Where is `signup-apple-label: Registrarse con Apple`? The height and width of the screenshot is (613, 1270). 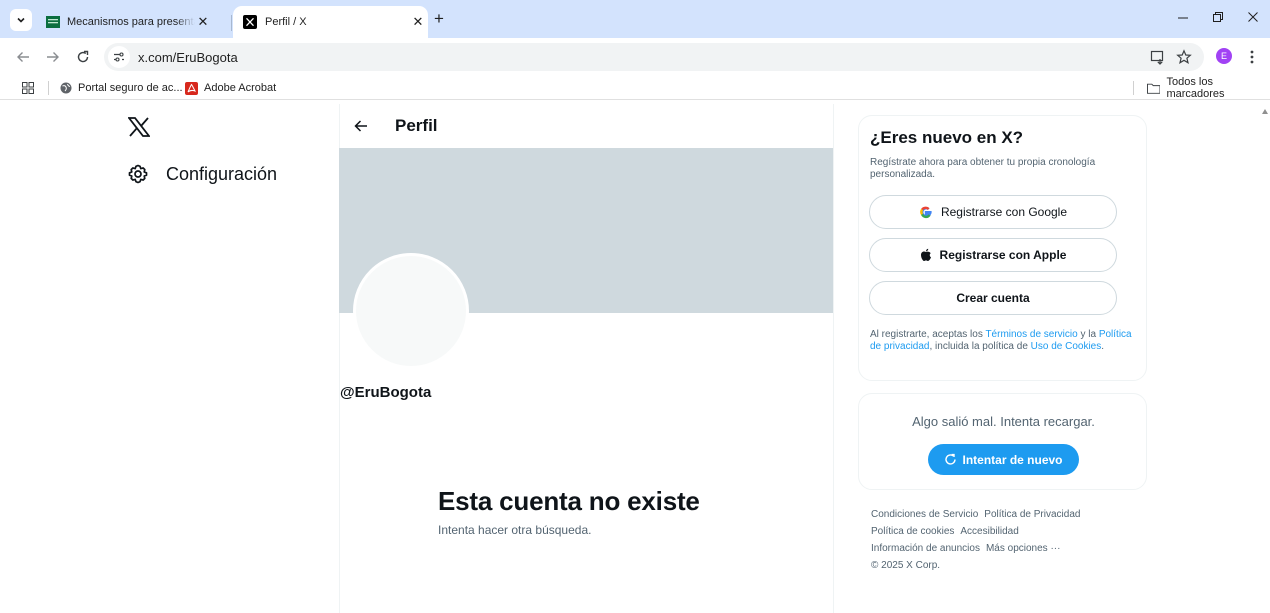
signup-apple-label: Registrarse con Apple is located at coordinates (1003, 255).